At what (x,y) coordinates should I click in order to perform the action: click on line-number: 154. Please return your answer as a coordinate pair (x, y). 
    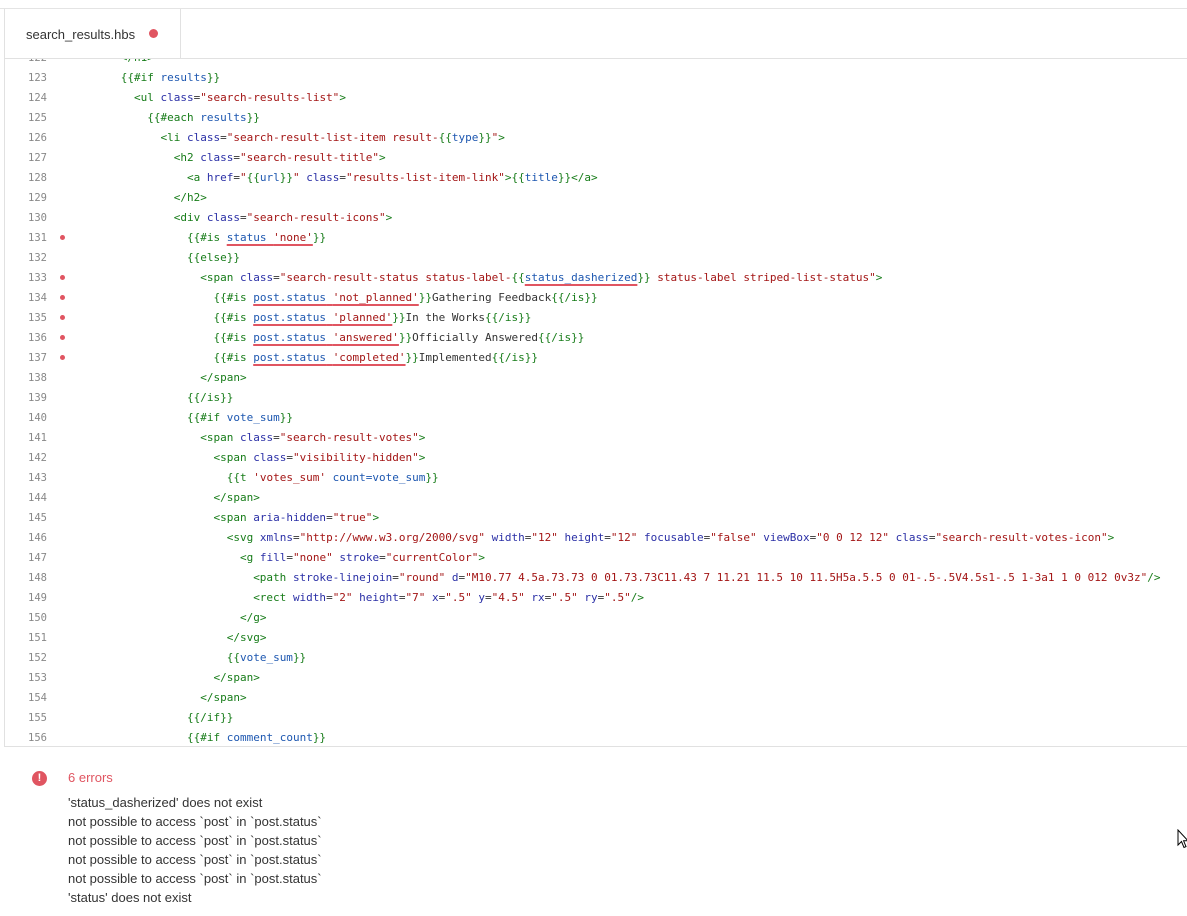
    Looking at the image, I should click on (37, 698).